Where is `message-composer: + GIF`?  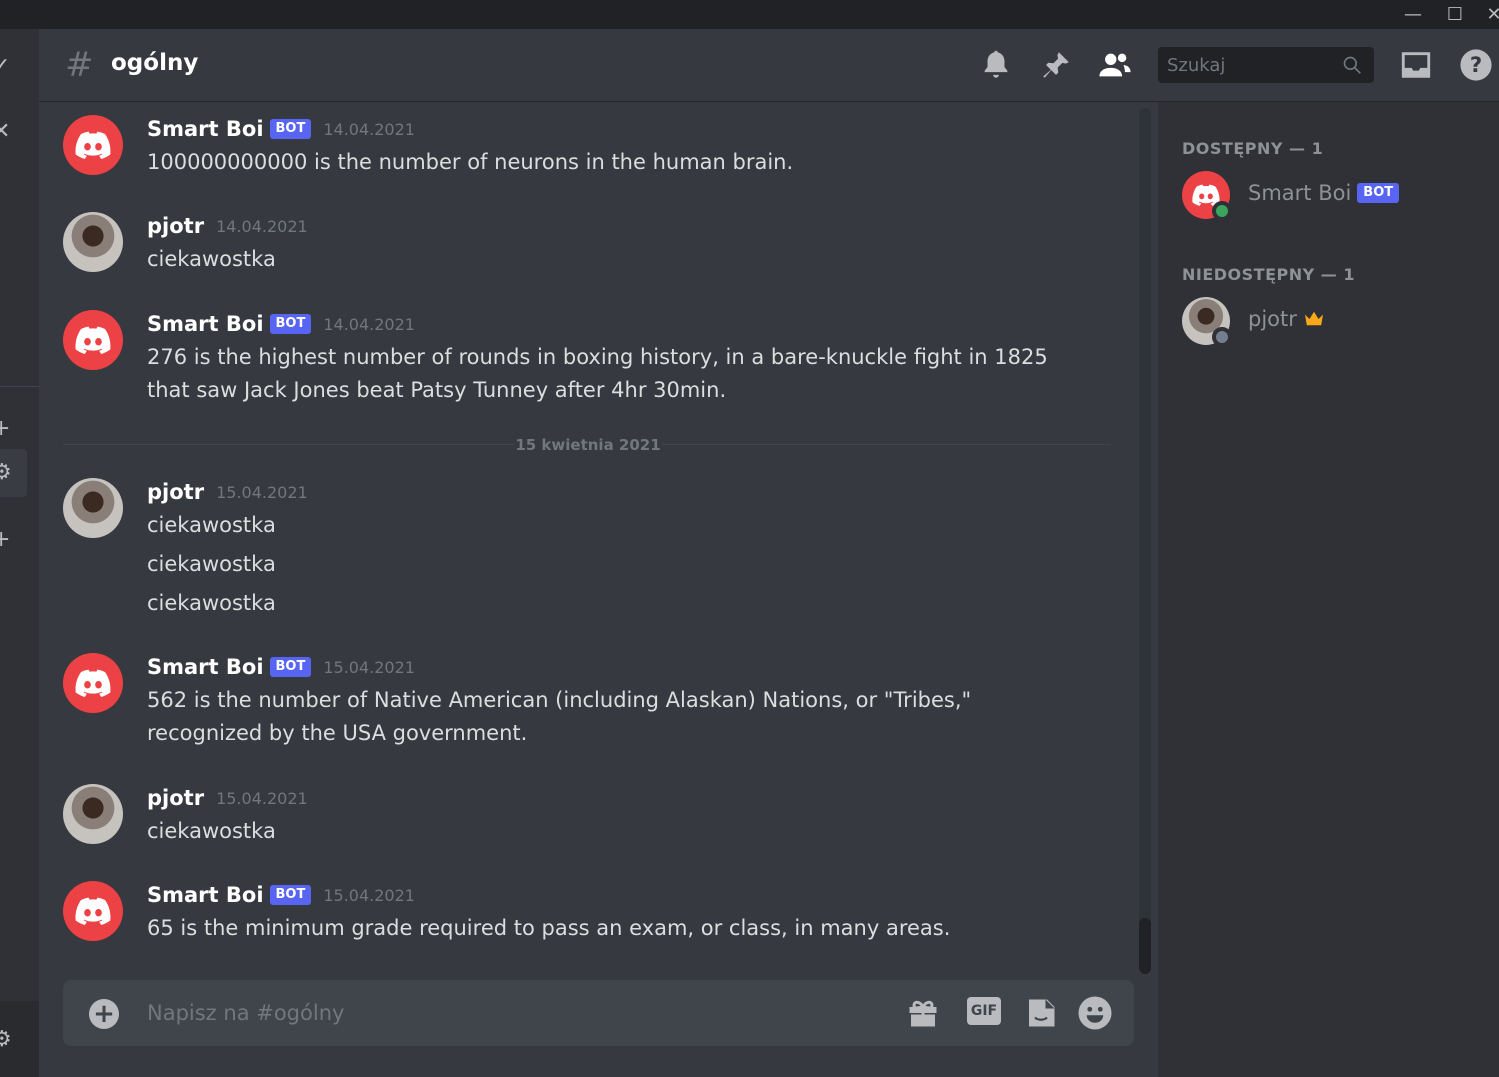 message-composer: + GIF is located at coordinates (598, 1013).